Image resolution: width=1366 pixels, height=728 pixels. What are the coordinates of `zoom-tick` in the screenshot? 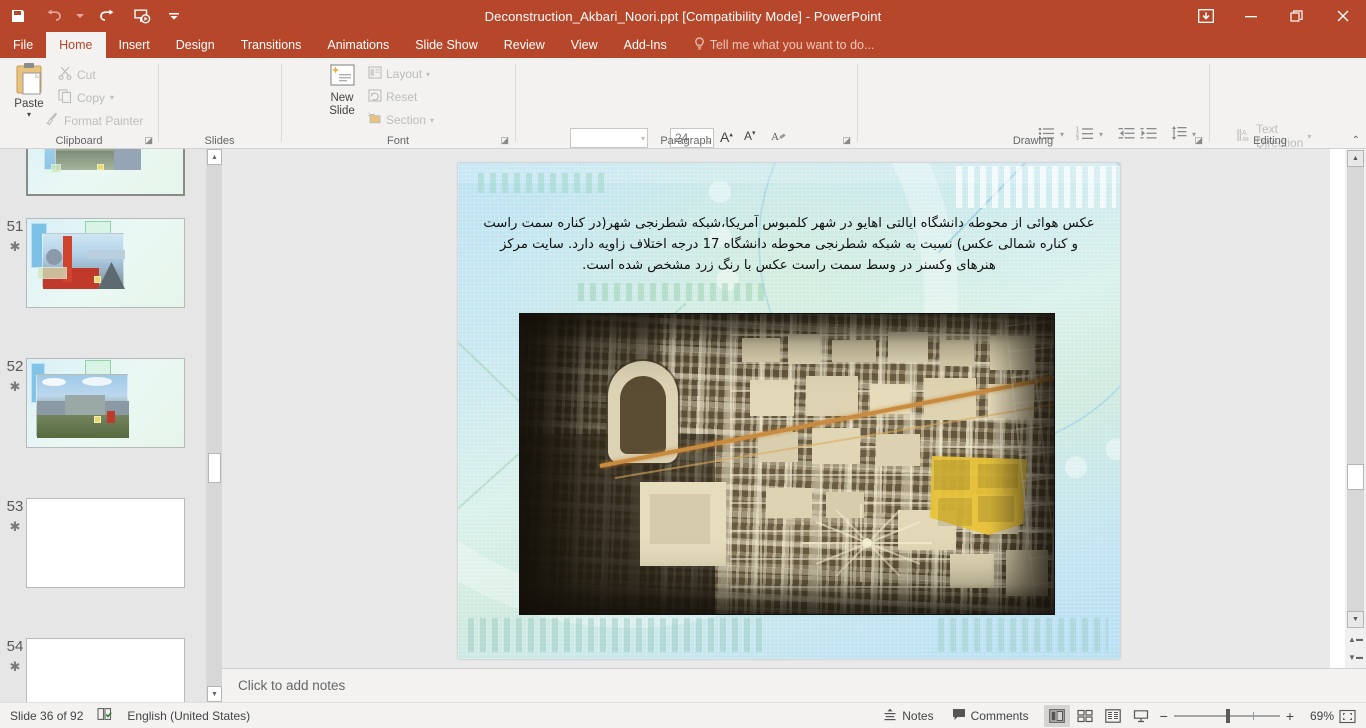 It's located at (1253, 716).